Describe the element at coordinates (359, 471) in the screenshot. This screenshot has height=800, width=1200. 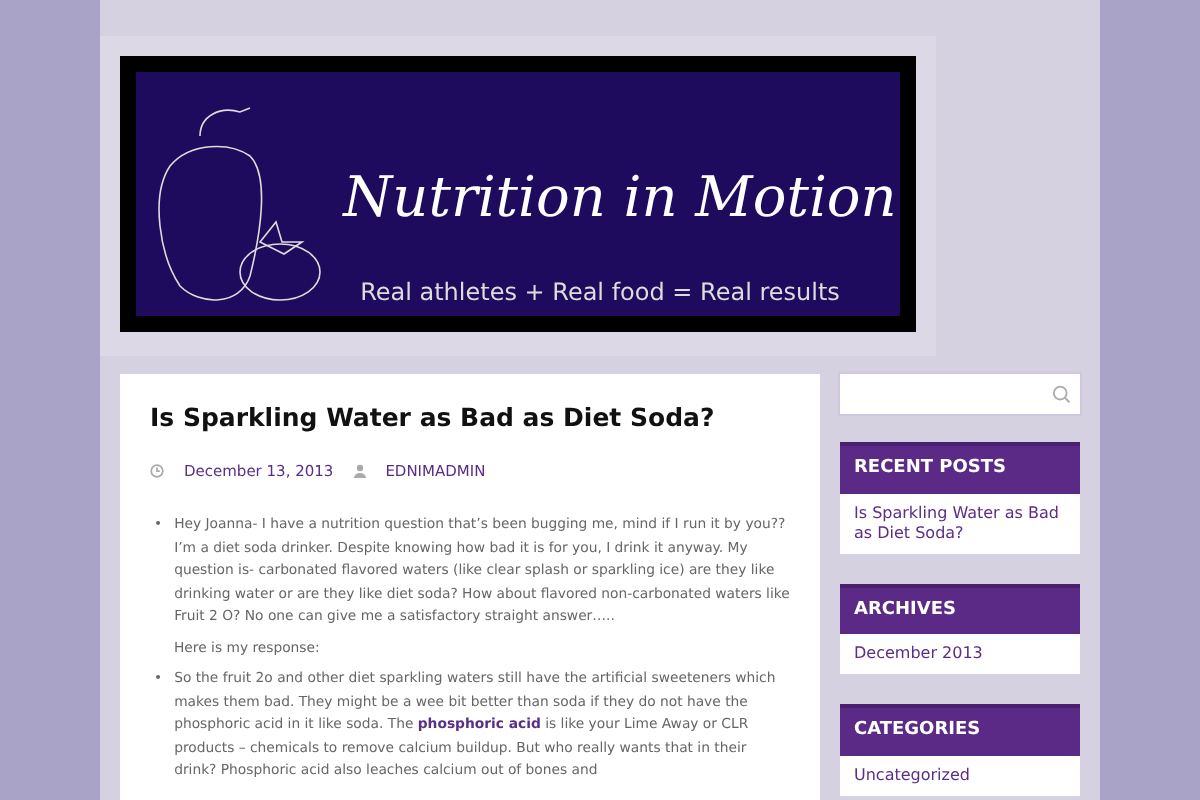
I see `person-icon` at that location.